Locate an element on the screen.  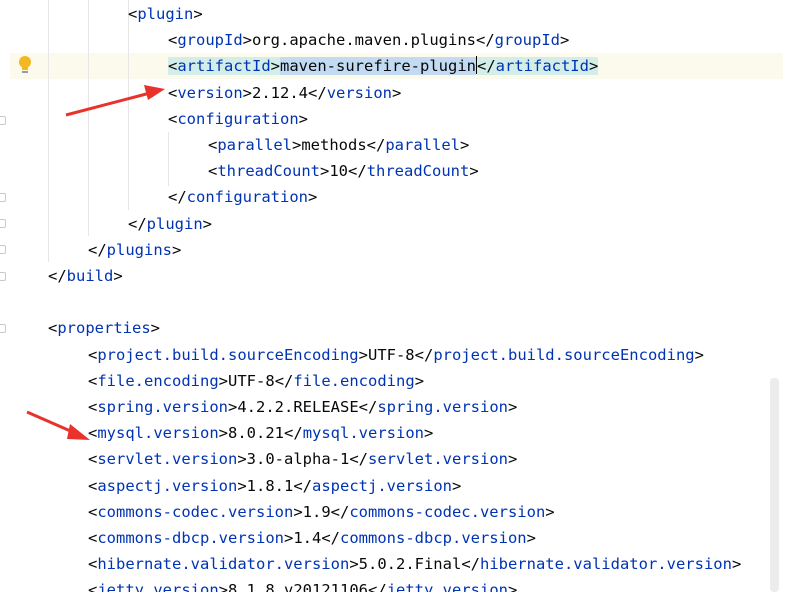
code-line: <parallel>methods</parallel> is located at coordinates (338, 145).